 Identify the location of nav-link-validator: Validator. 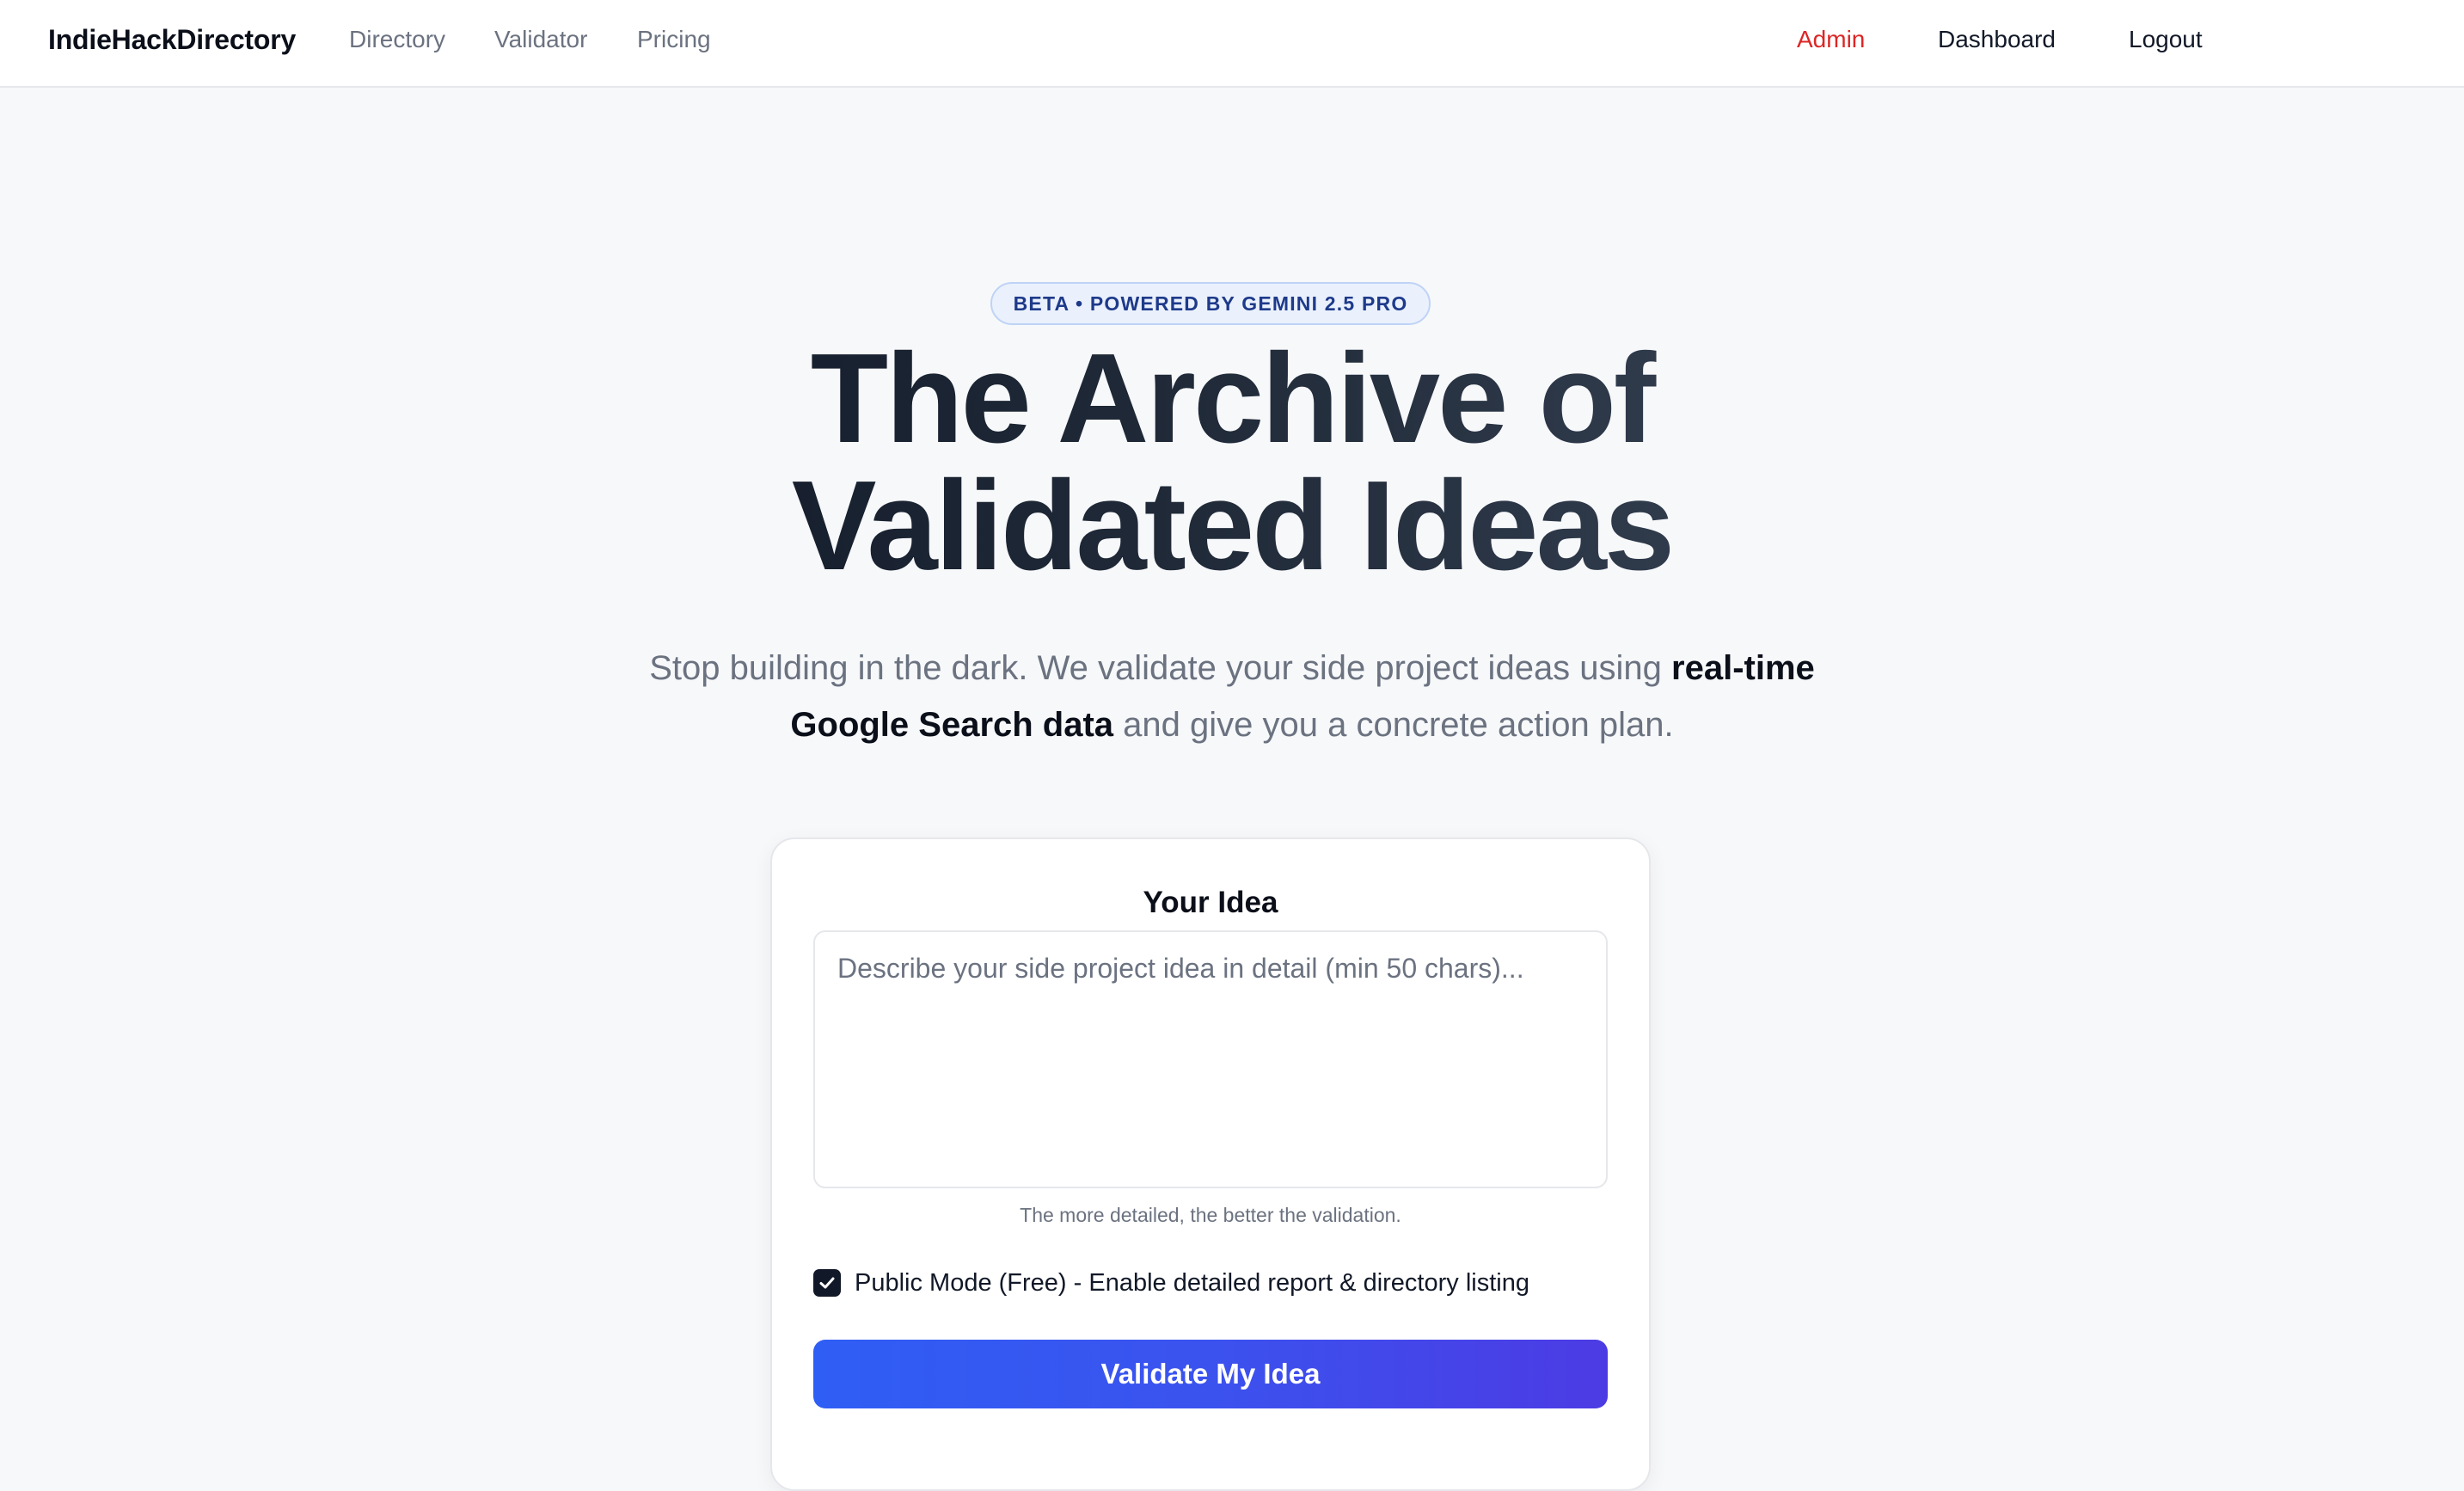
(540, 39).